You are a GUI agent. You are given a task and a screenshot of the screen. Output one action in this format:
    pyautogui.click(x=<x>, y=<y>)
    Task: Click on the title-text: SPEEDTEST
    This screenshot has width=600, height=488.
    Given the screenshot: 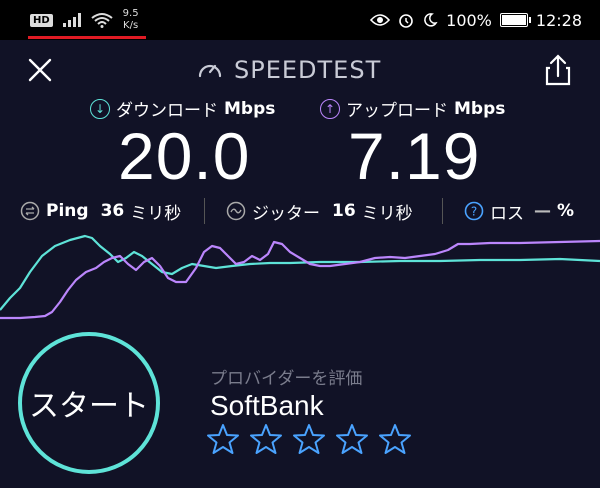 What is the action you would take?
    pyautogui.click(x=308, y=70)
    